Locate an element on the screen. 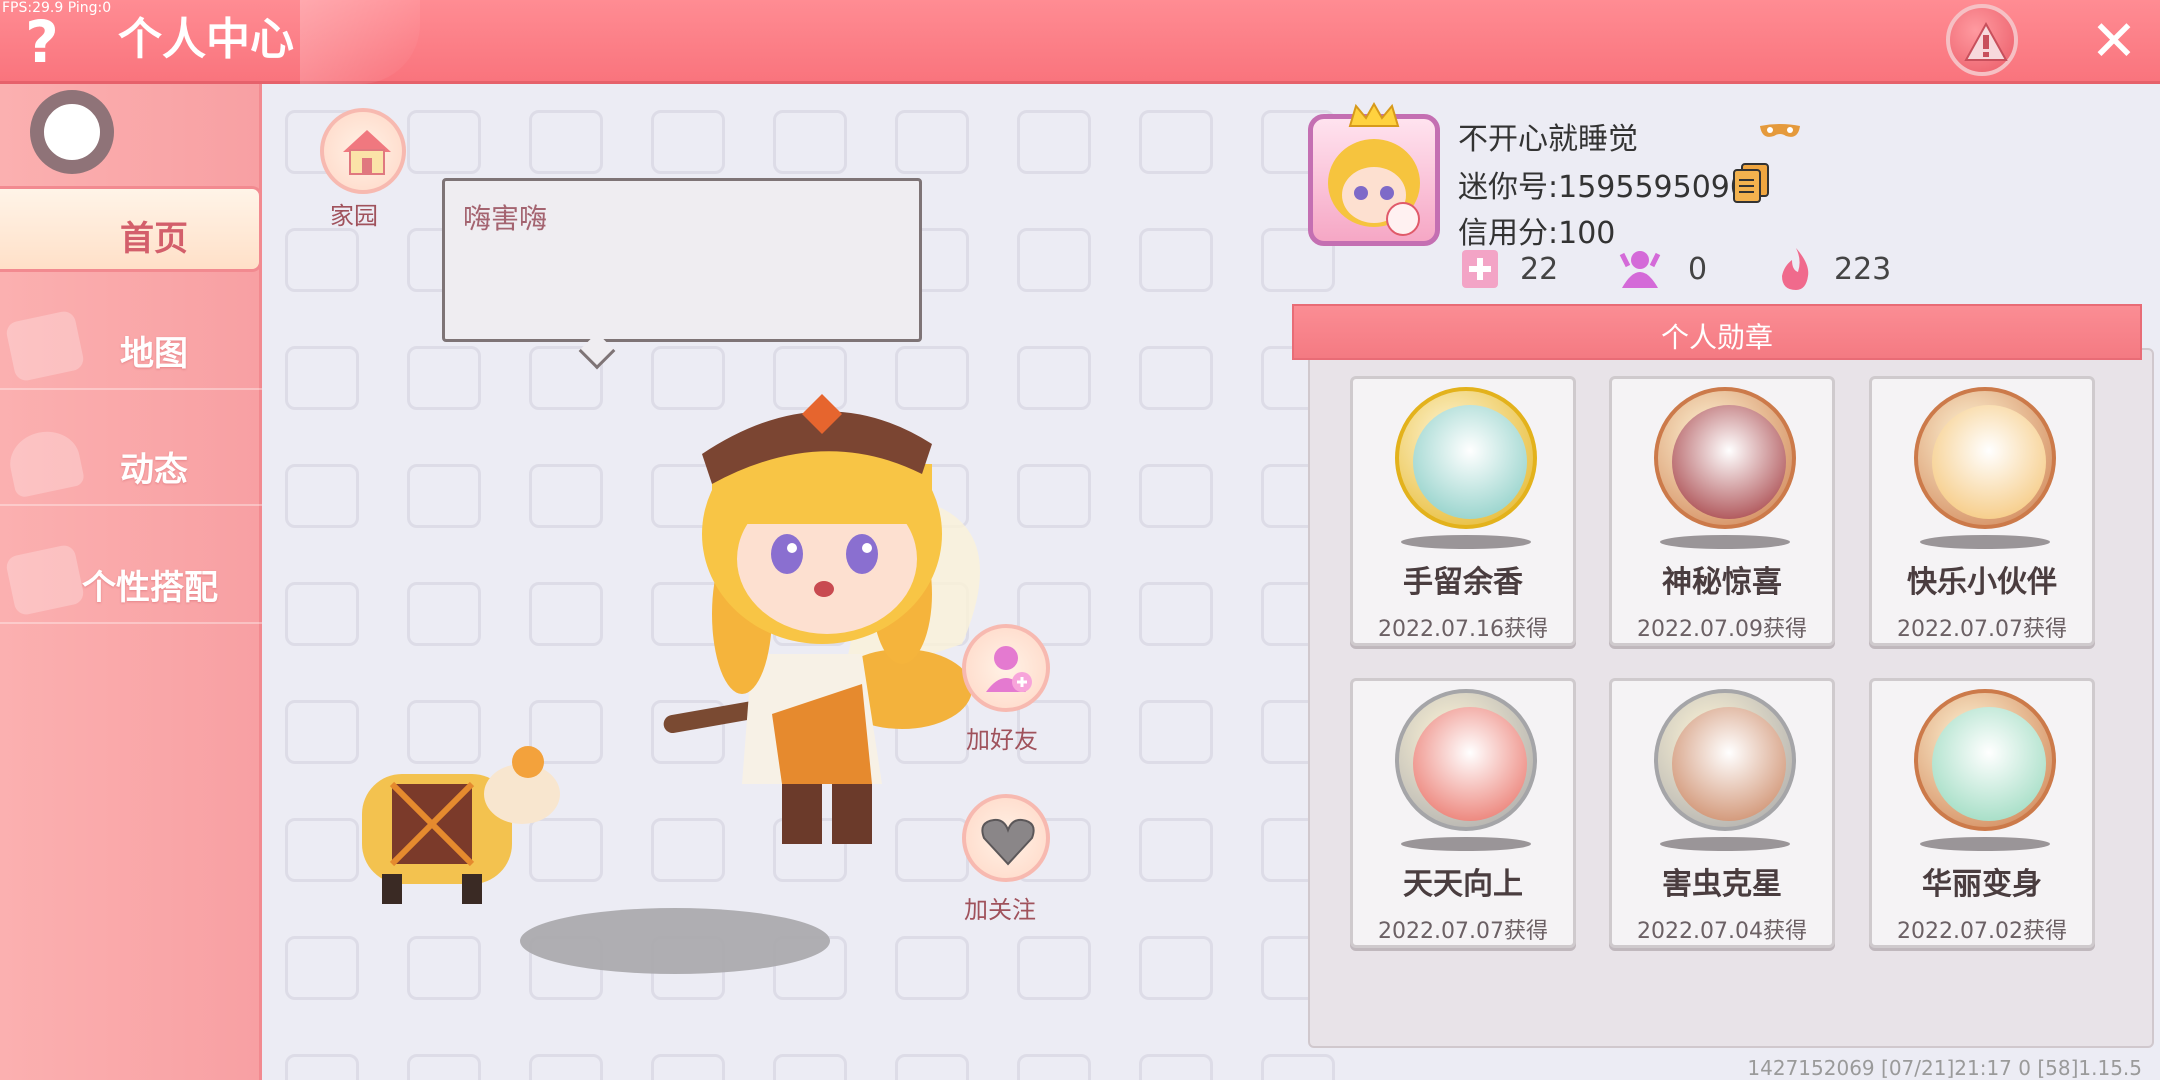 This screenshot has height=1080, width=2160. follow-button is located at coordinates (1006, 838).